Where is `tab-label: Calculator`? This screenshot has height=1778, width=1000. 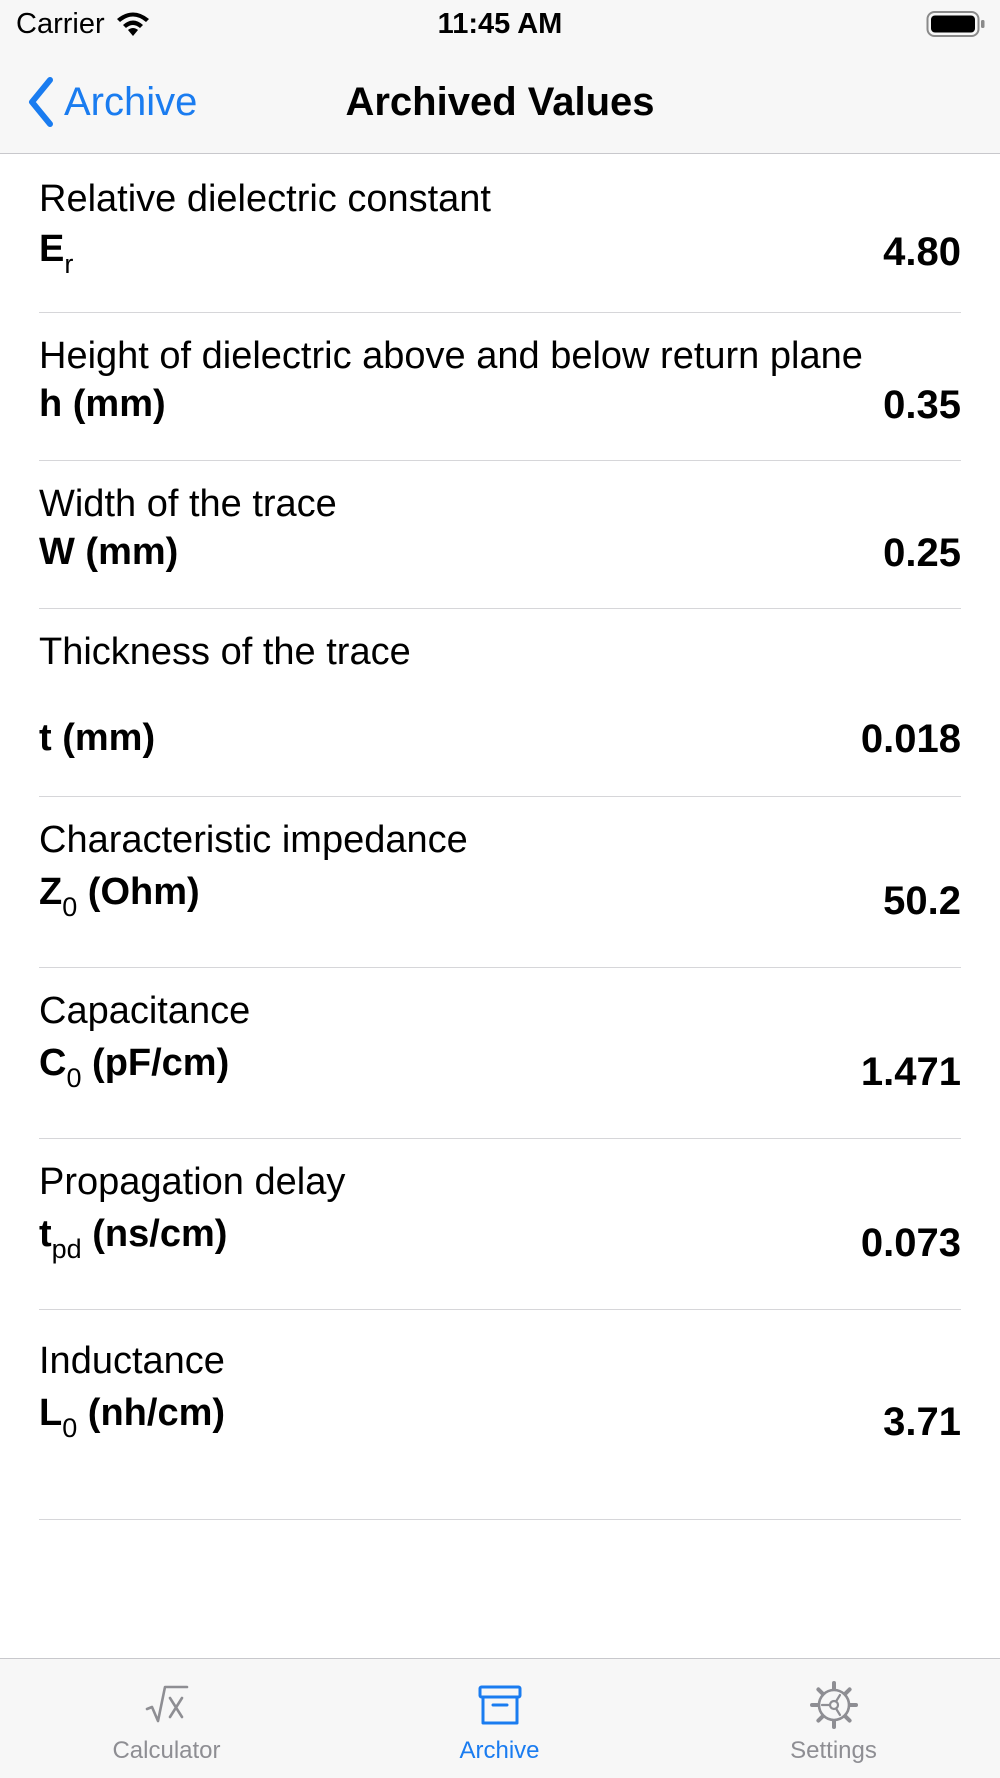
tab-label: Calculator is located at coordinates (166, 1750).